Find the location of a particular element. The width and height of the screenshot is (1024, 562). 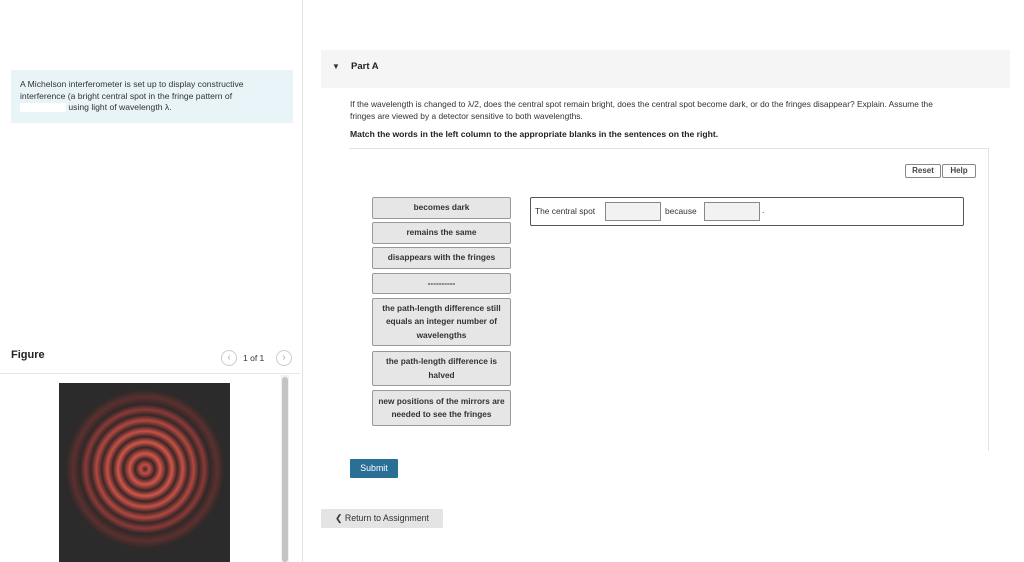

redacted-text is located at coordinates (43, 108).